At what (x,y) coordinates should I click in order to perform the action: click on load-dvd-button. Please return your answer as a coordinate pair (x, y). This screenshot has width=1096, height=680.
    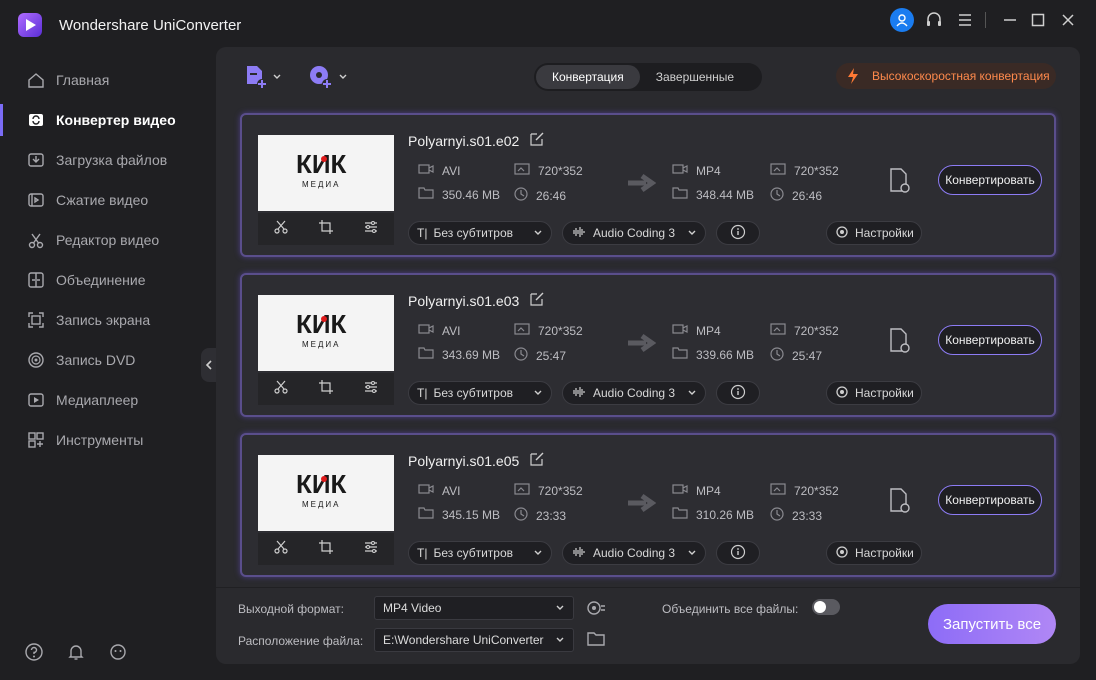
    Looking at the image, I should click on (328, 77).